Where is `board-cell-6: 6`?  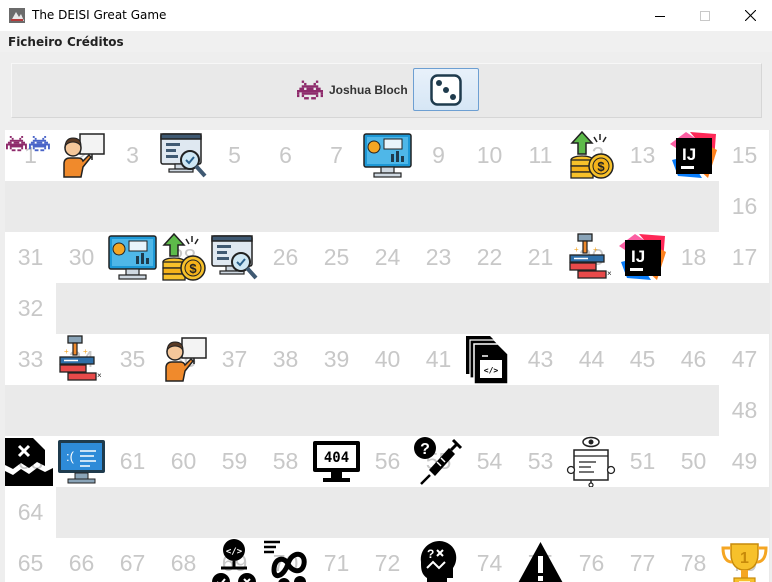
board-cell-6: 6 is located at coordinates (285, 155).